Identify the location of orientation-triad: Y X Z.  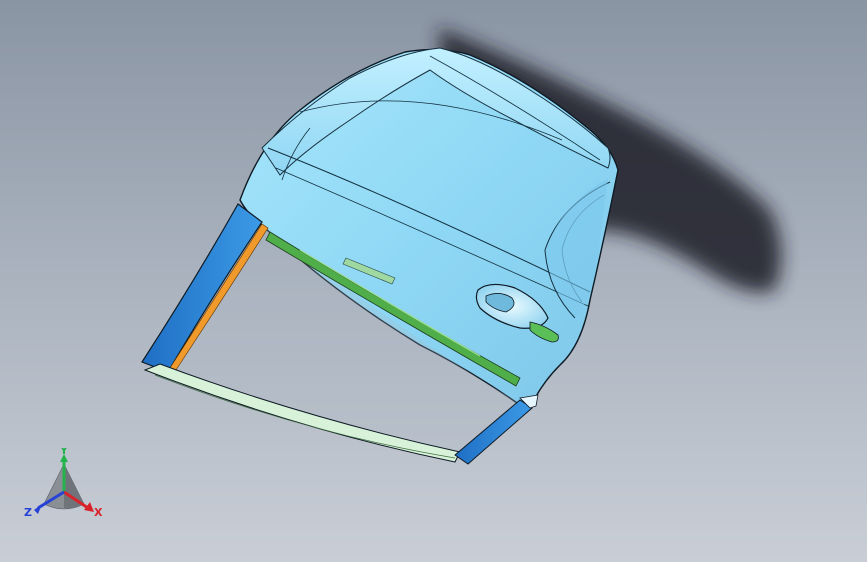
(64, 486).